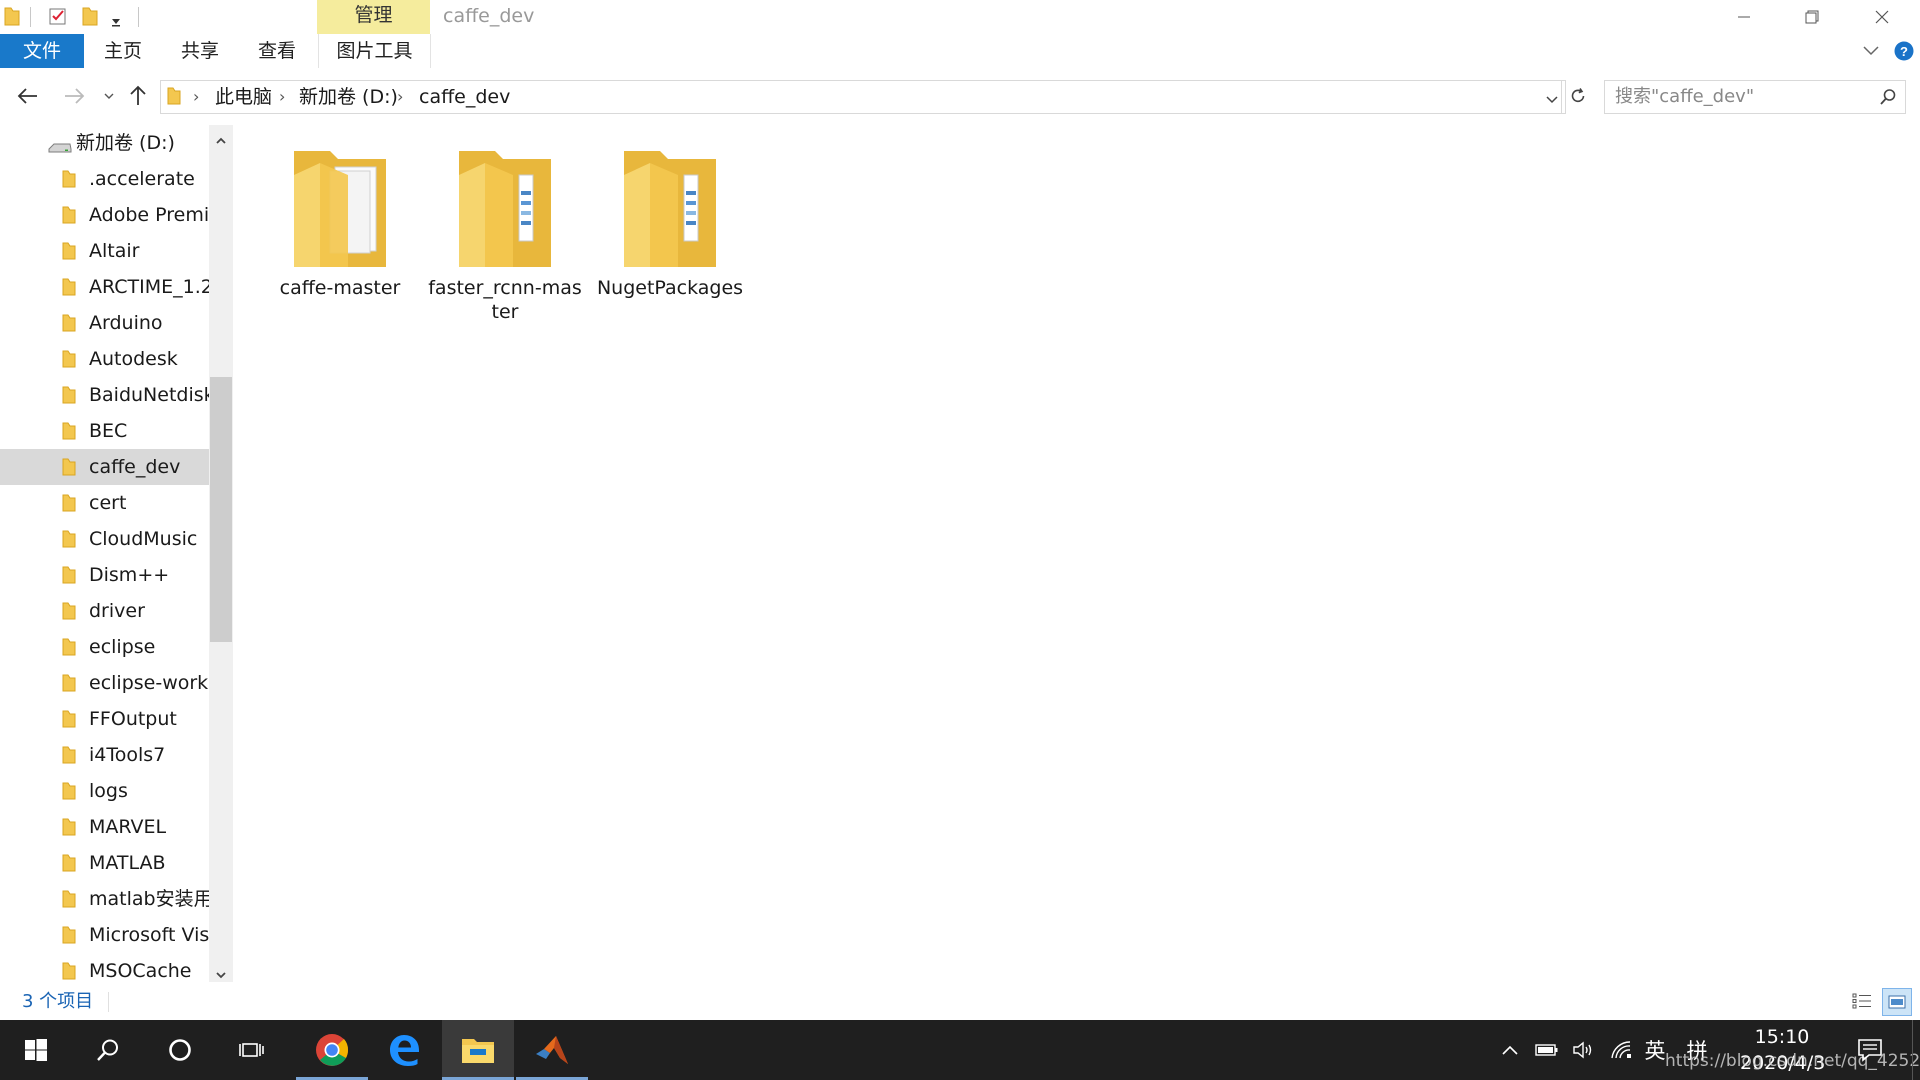  Describe the element at coordinates (104, 719) in the screenshot. I see `tree-item: FFOutput` at that location.